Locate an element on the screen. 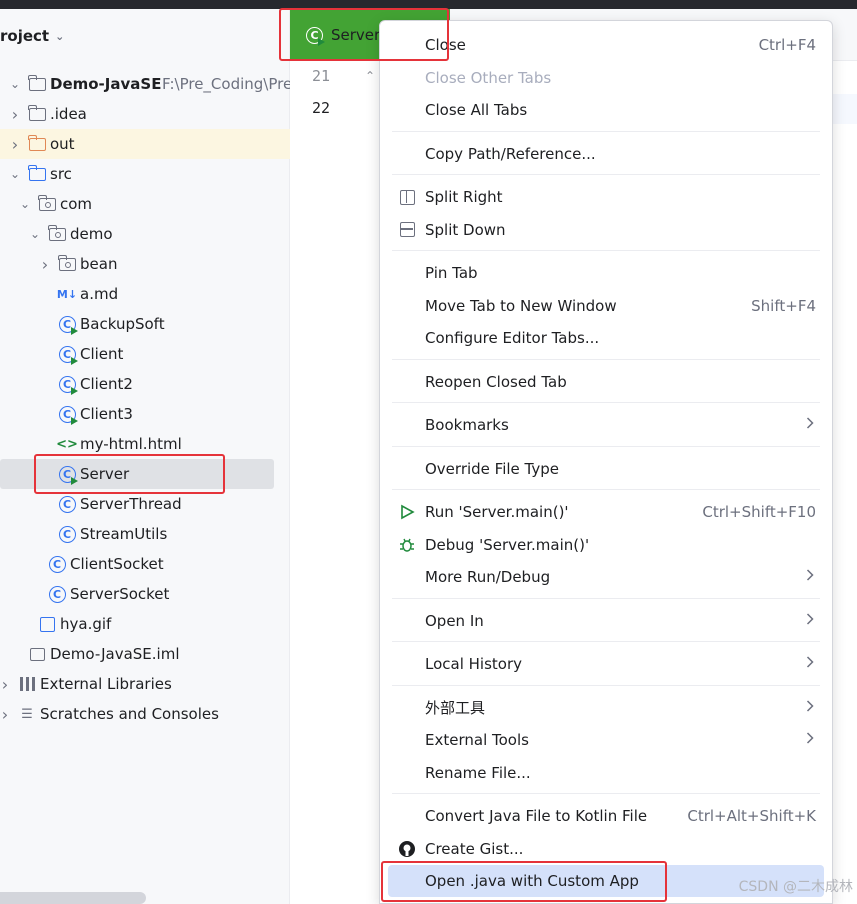 The height and width of the screenshot is (904, 857). tree-item: ⌄ demo is located at coordinates (145, 234).